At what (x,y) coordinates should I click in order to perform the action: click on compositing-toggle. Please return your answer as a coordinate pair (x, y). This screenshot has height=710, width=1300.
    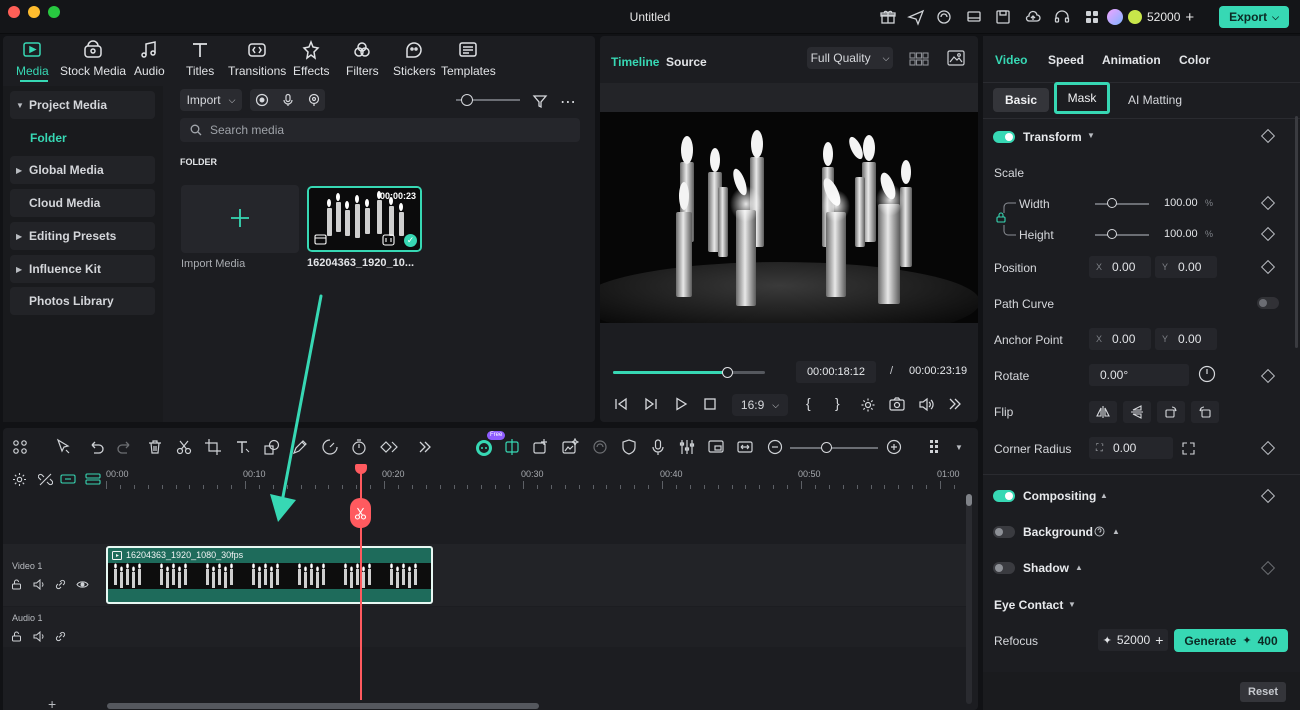
    Looking at the image, I should click on (1004, 496).